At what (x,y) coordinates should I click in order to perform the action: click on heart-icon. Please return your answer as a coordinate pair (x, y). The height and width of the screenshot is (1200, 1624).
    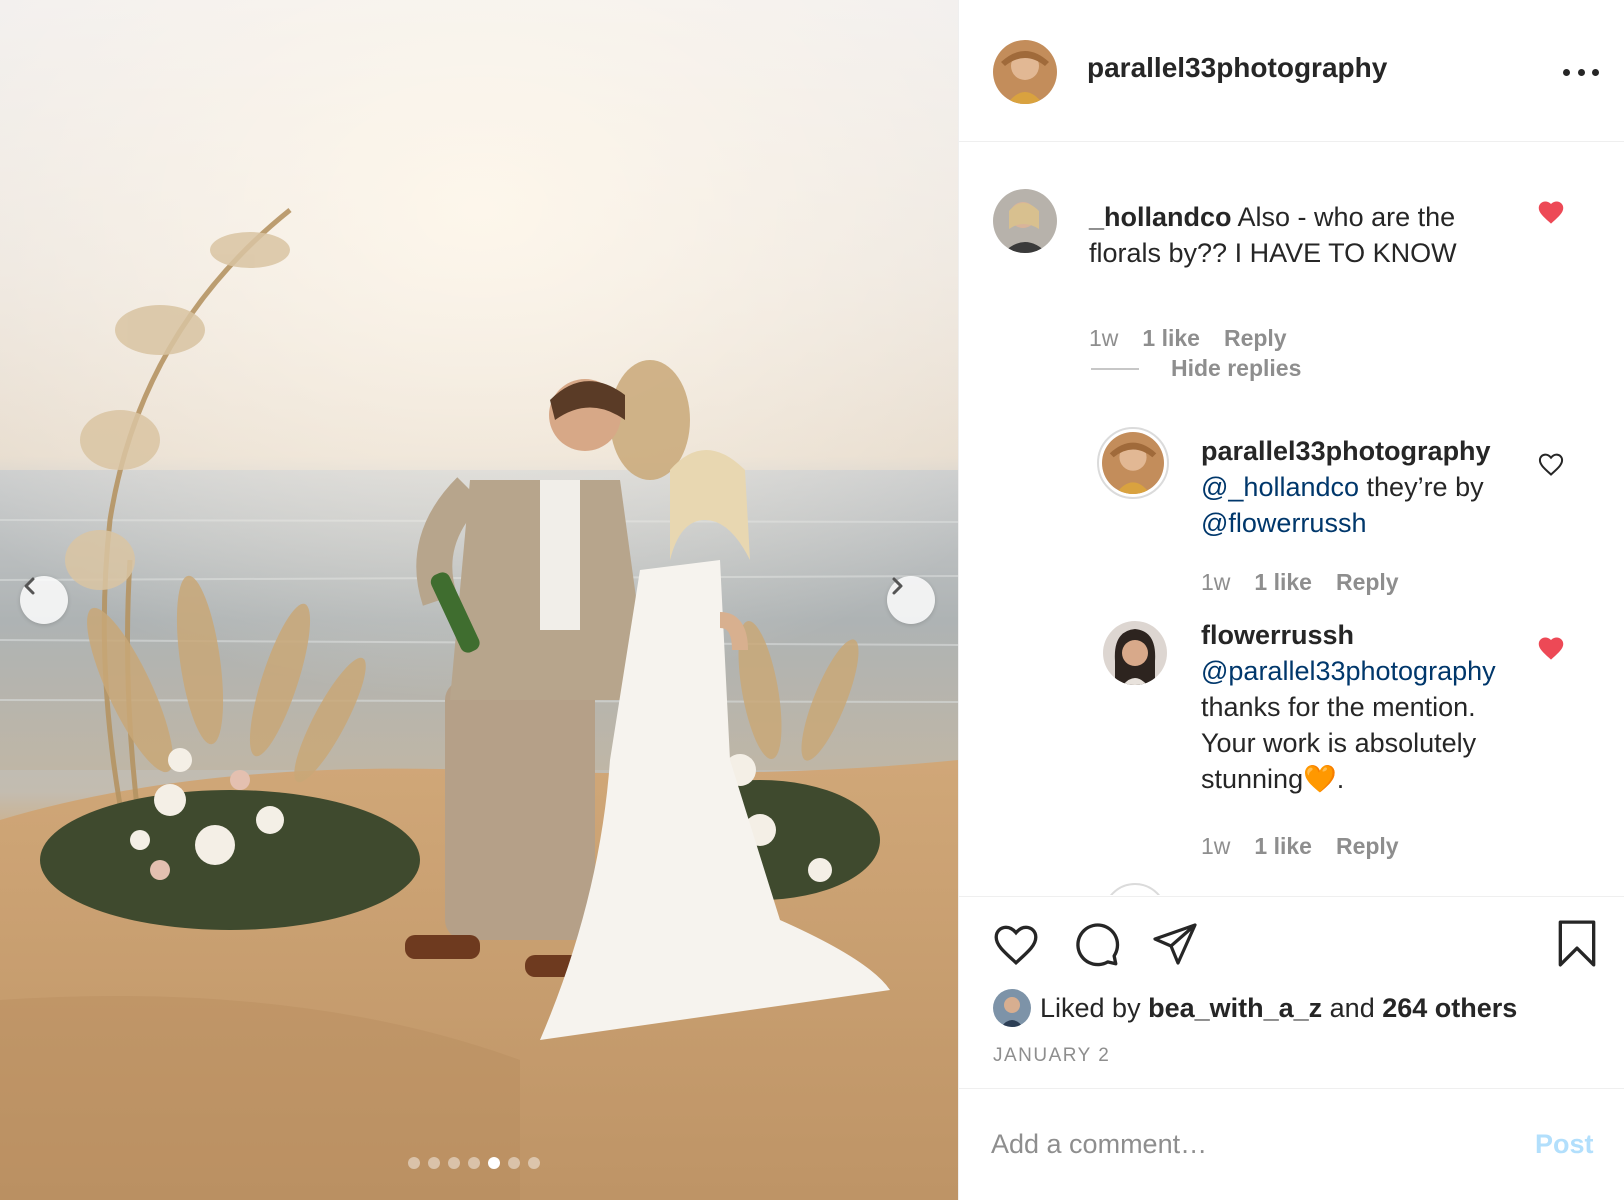
    Looking at the image, I should click on (1016, 945).